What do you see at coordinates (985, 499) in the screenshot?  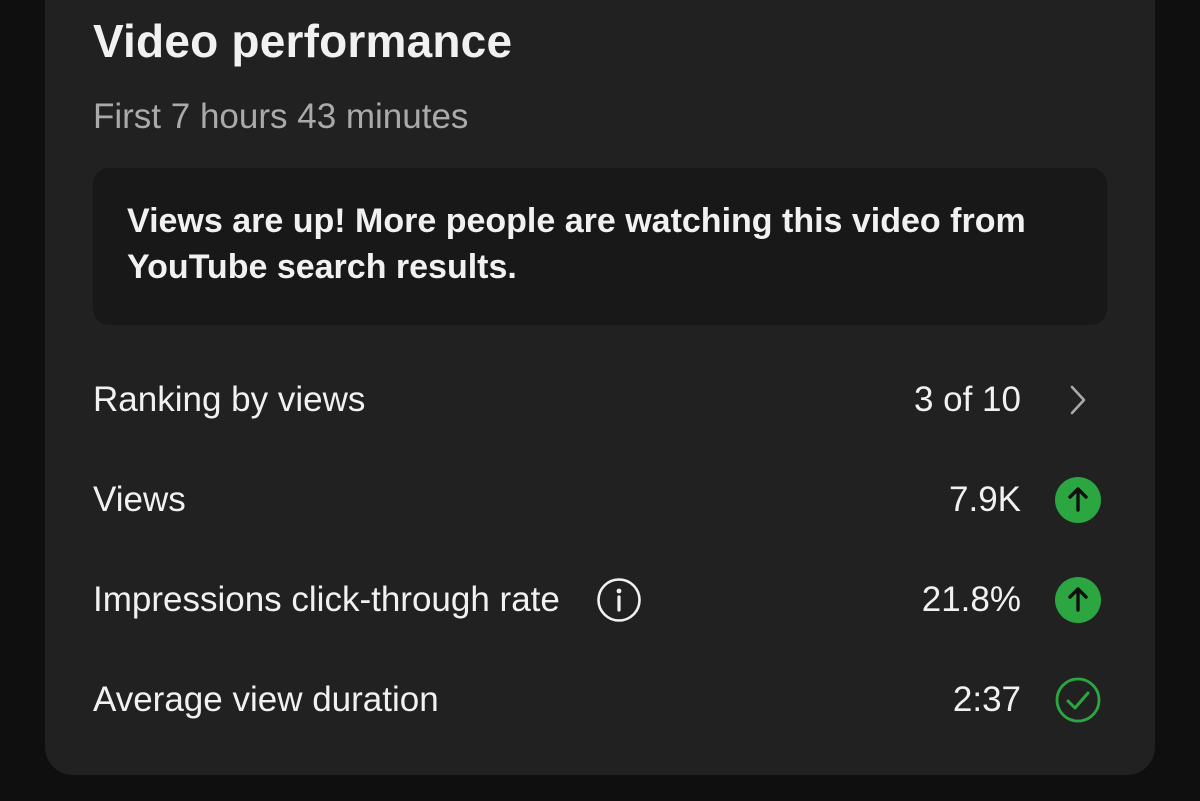 I see `metric-value: 7.9K` at bounding box center [985, 499].